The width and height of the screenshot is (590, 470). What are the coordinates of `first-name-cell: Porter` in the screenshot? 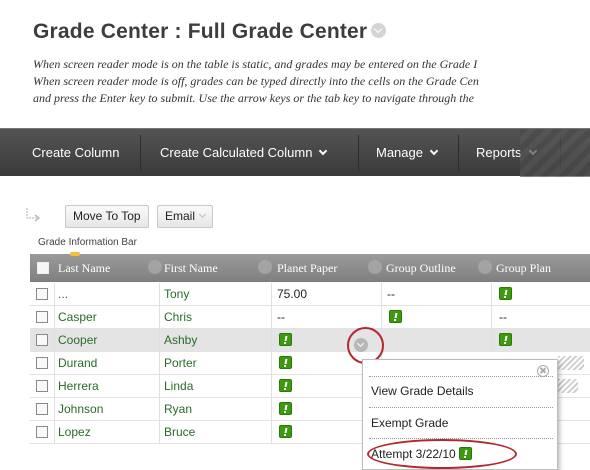 It's located at (180, 363).